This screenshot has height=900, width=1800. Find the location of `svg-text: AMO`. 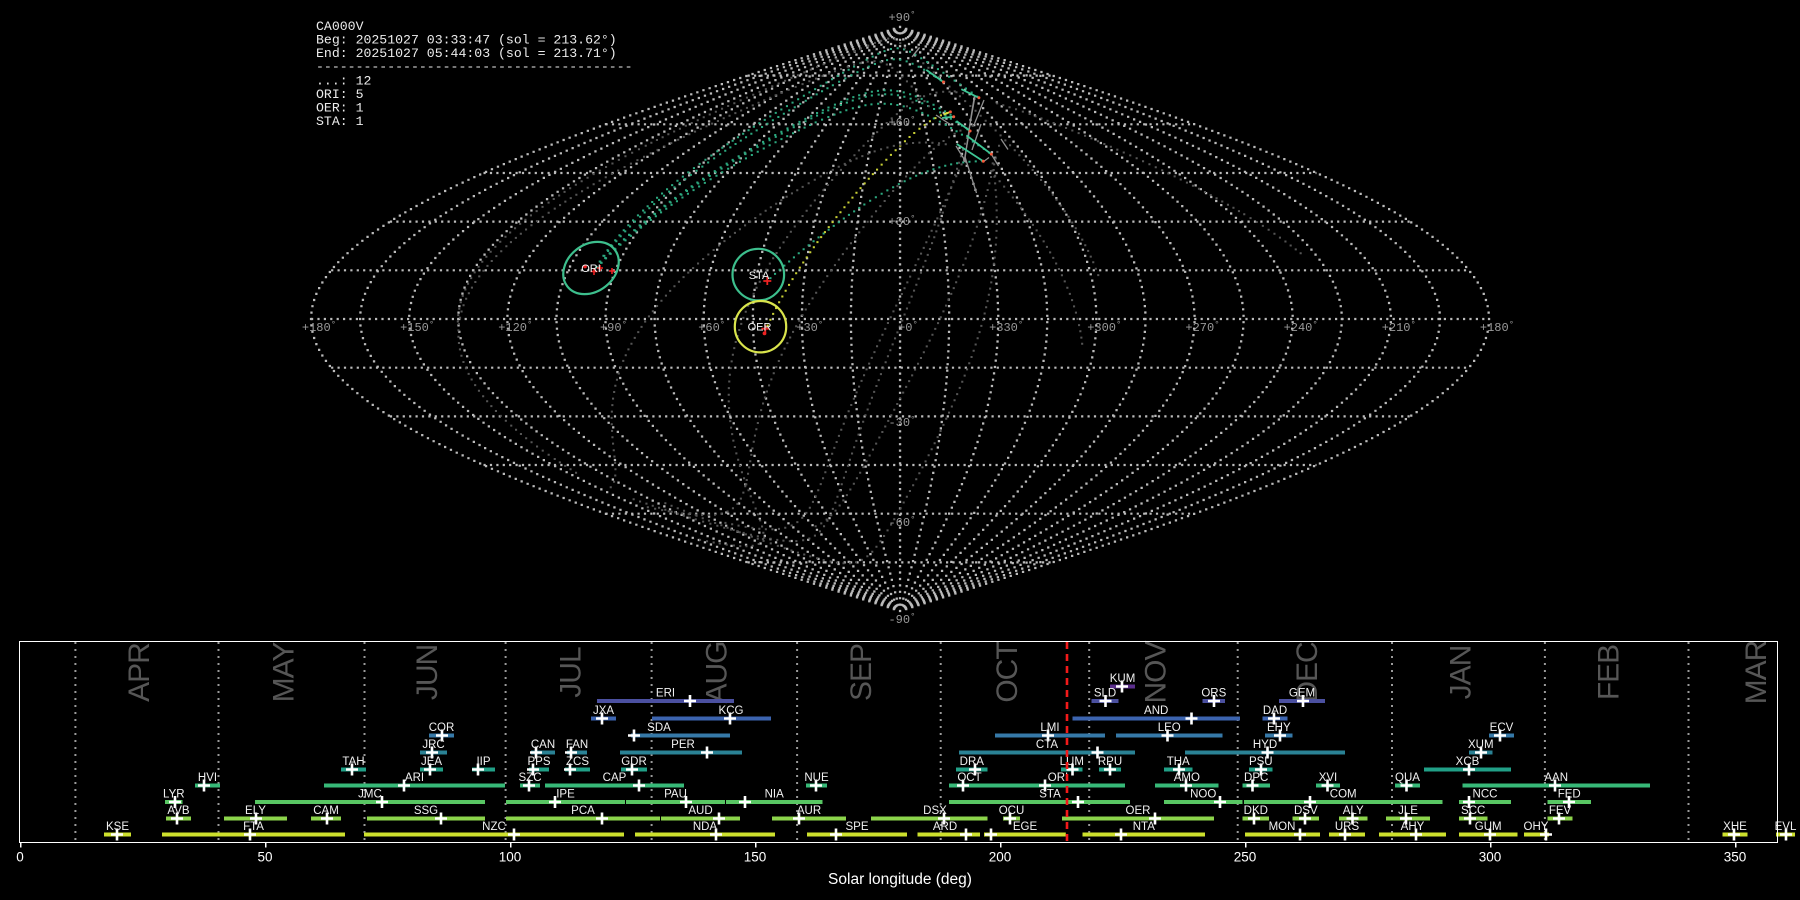

svg-text: AMO is located at coordinates (1187, 778).